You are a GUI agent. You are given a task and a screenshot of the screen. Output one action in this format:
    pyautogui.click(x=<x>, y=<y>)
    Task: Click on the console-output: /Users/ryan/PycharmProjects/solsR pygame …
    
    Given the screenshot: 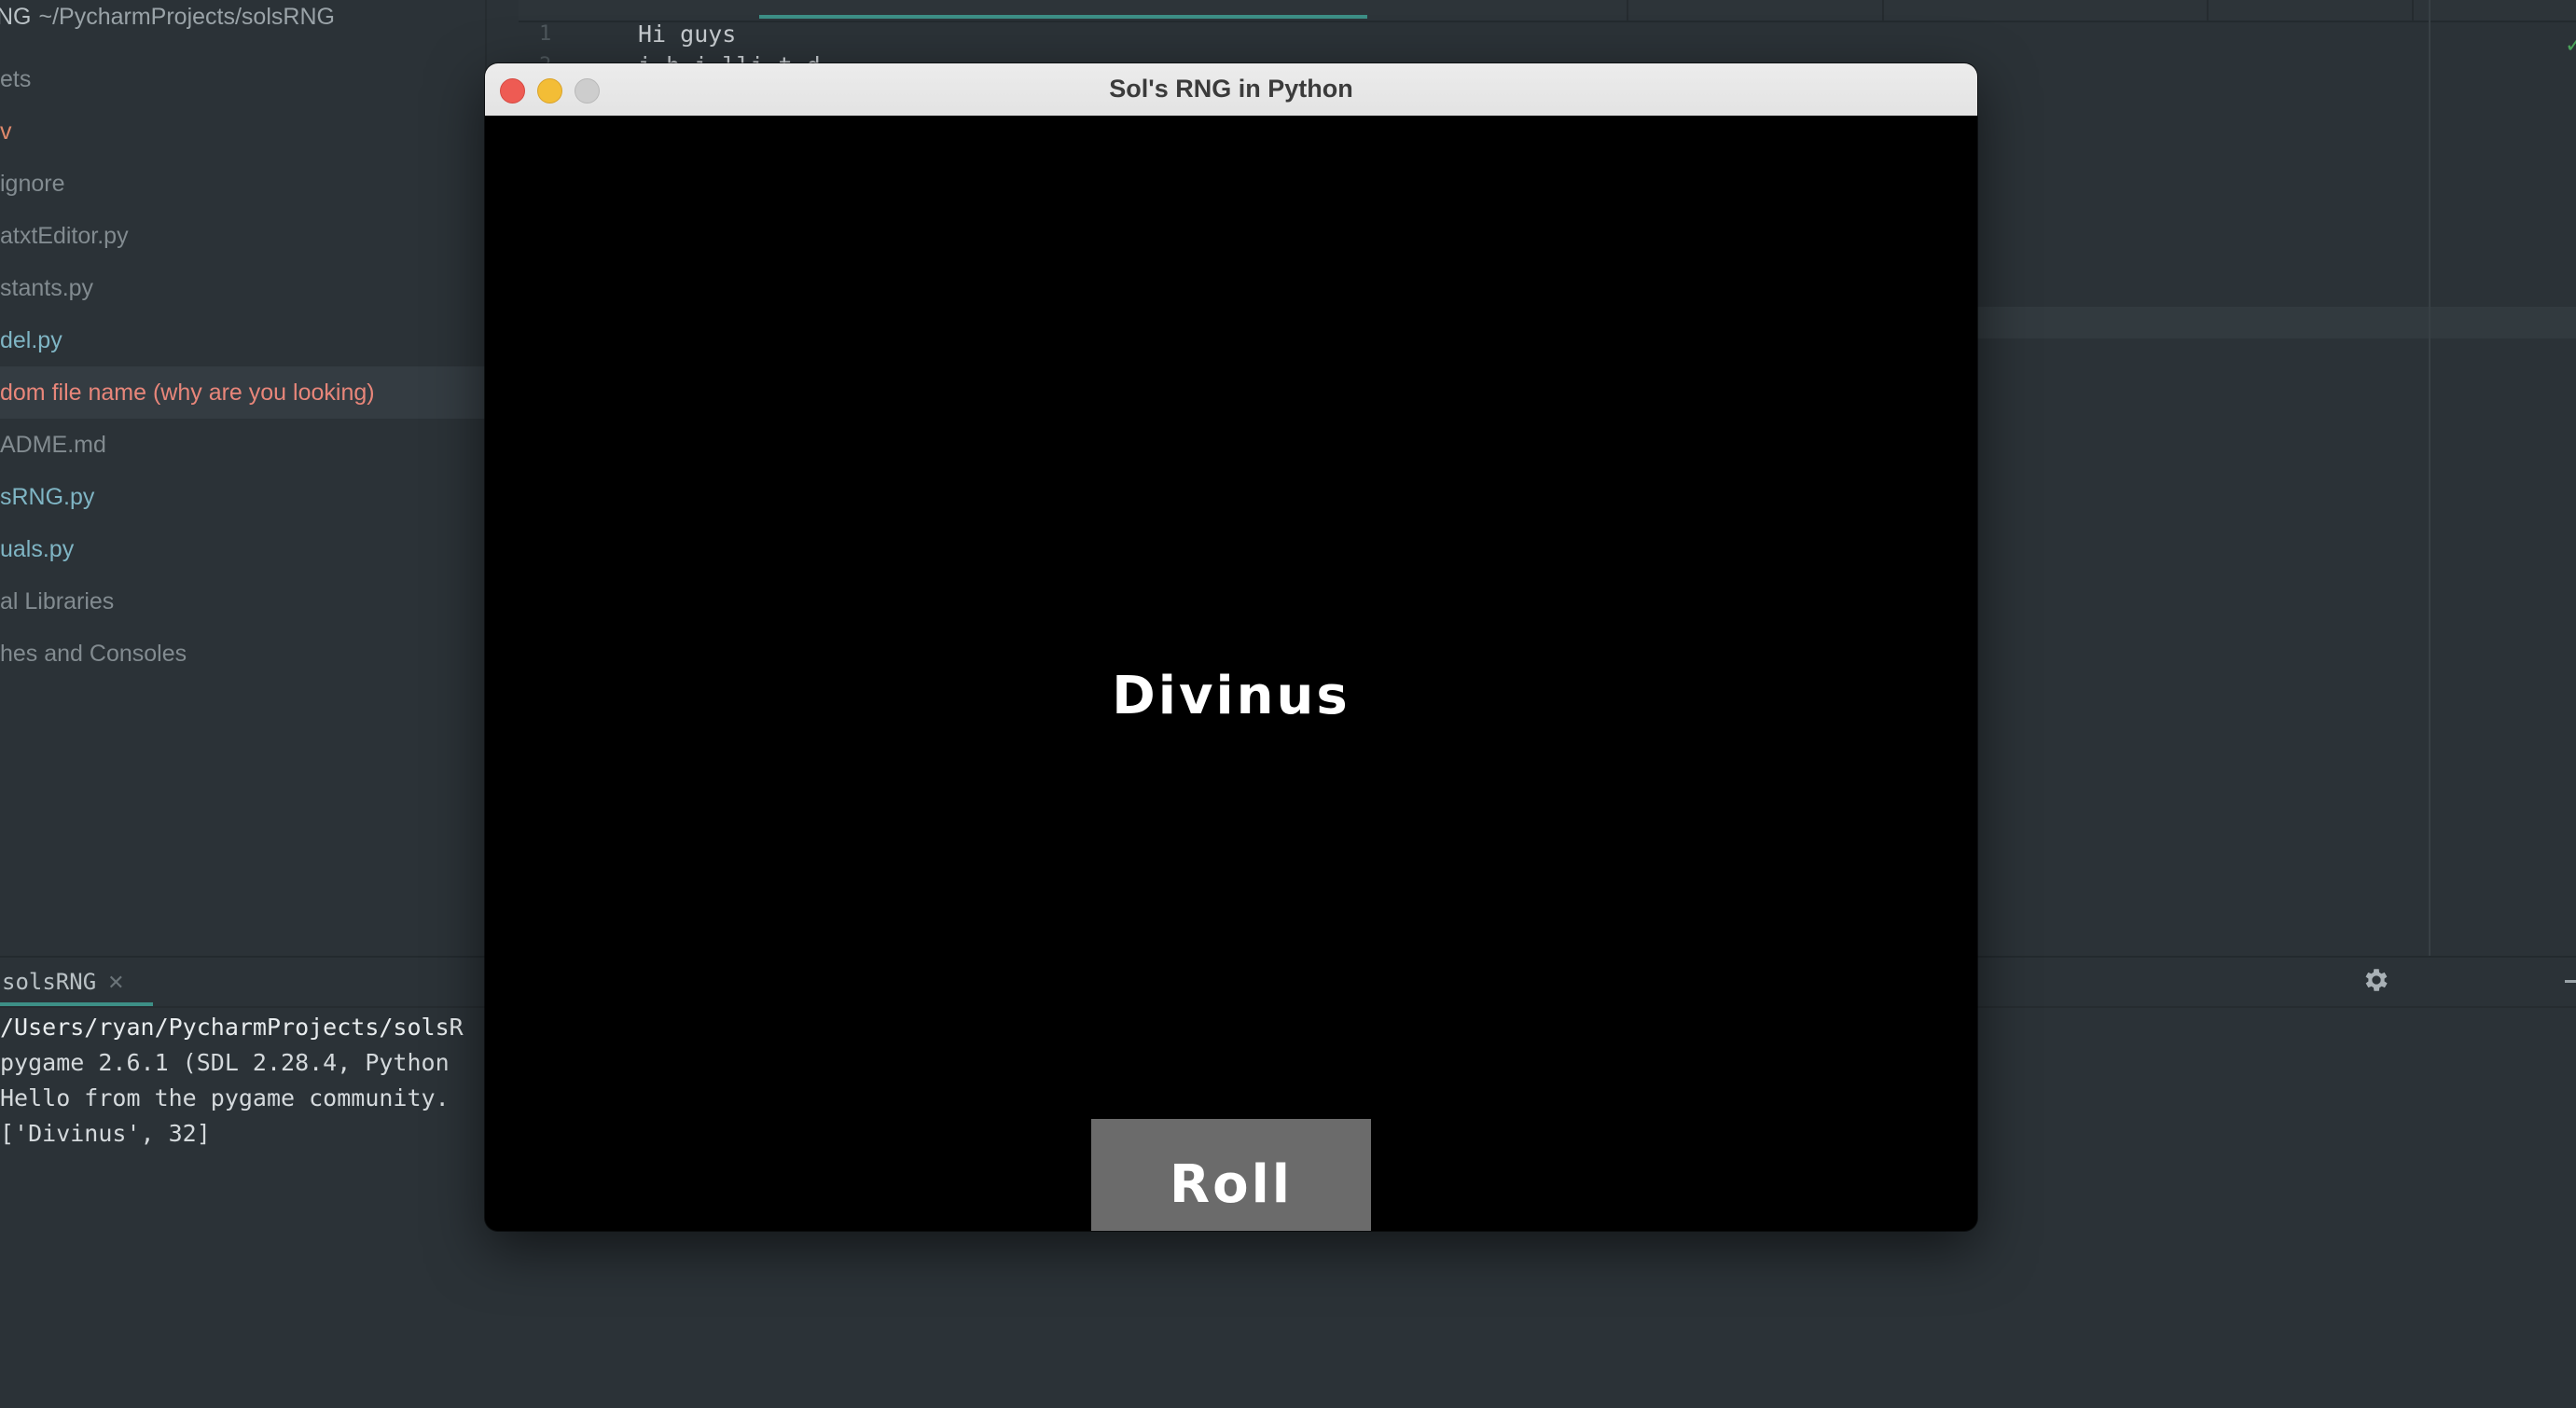 What is the action you would take?
    pyautogui.click(x=232, y=1081)
    